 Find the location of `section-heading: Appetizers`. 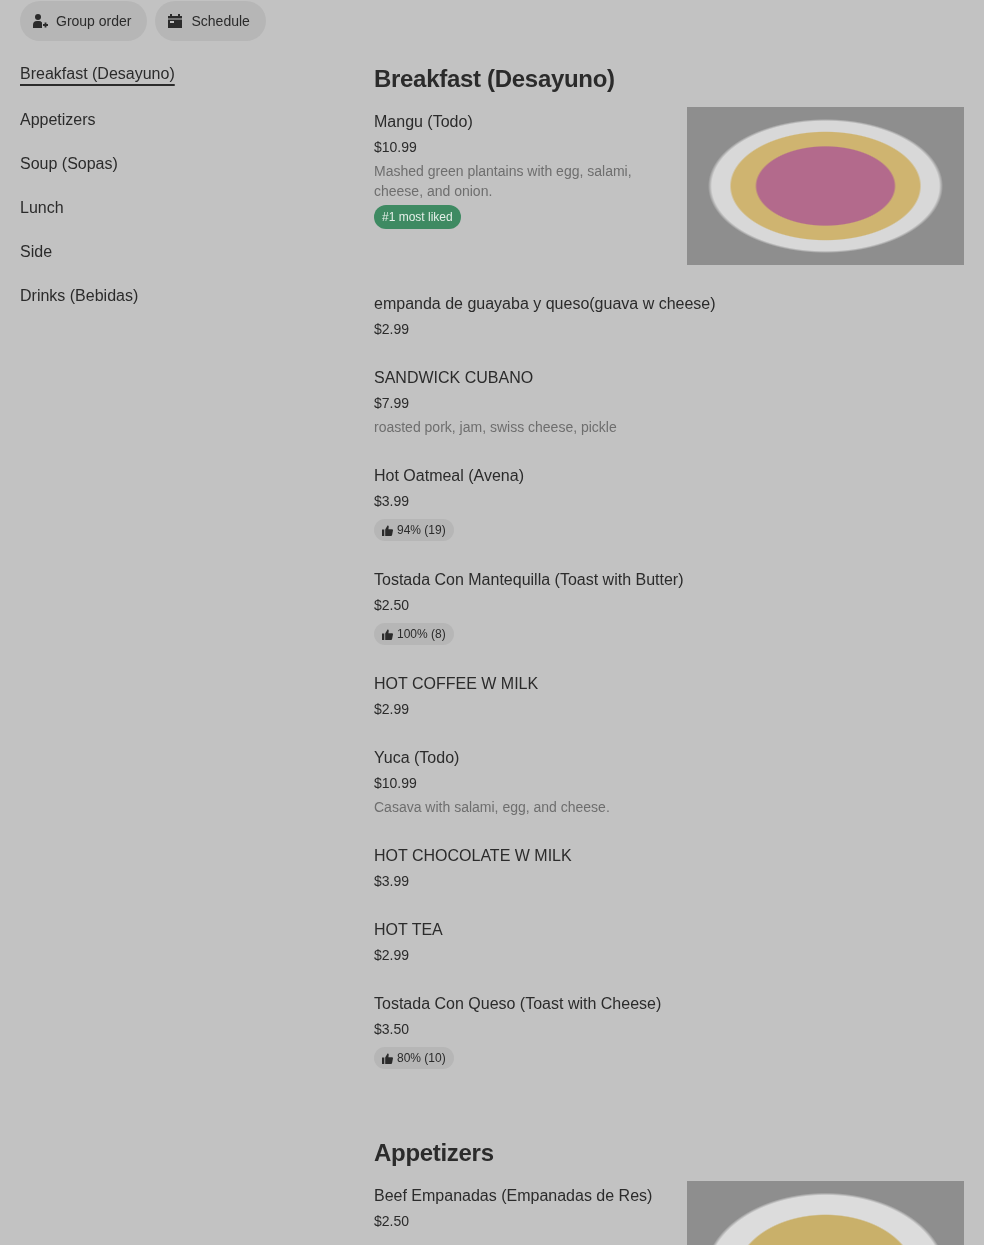

section-heading: Appetizers is located at coordinates (434, 1153).